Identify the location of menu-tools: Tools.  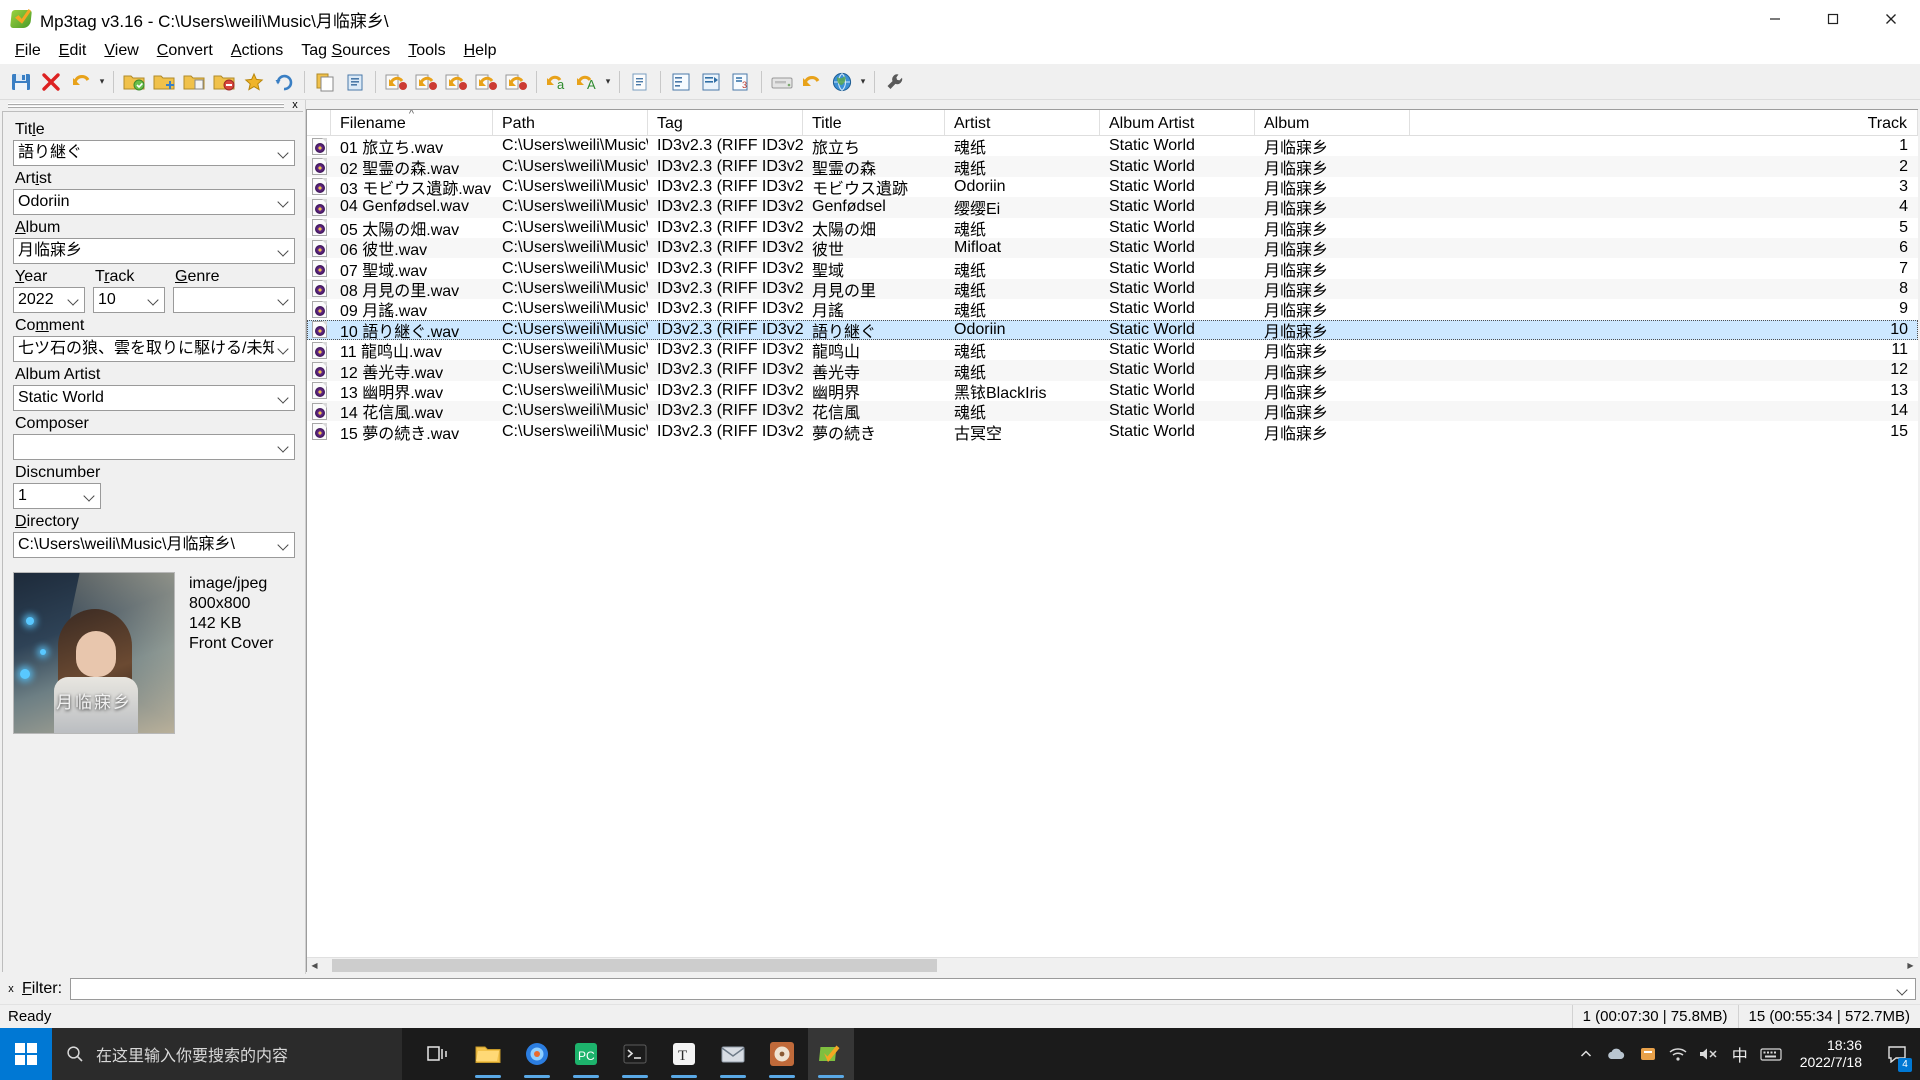
(426, 51).